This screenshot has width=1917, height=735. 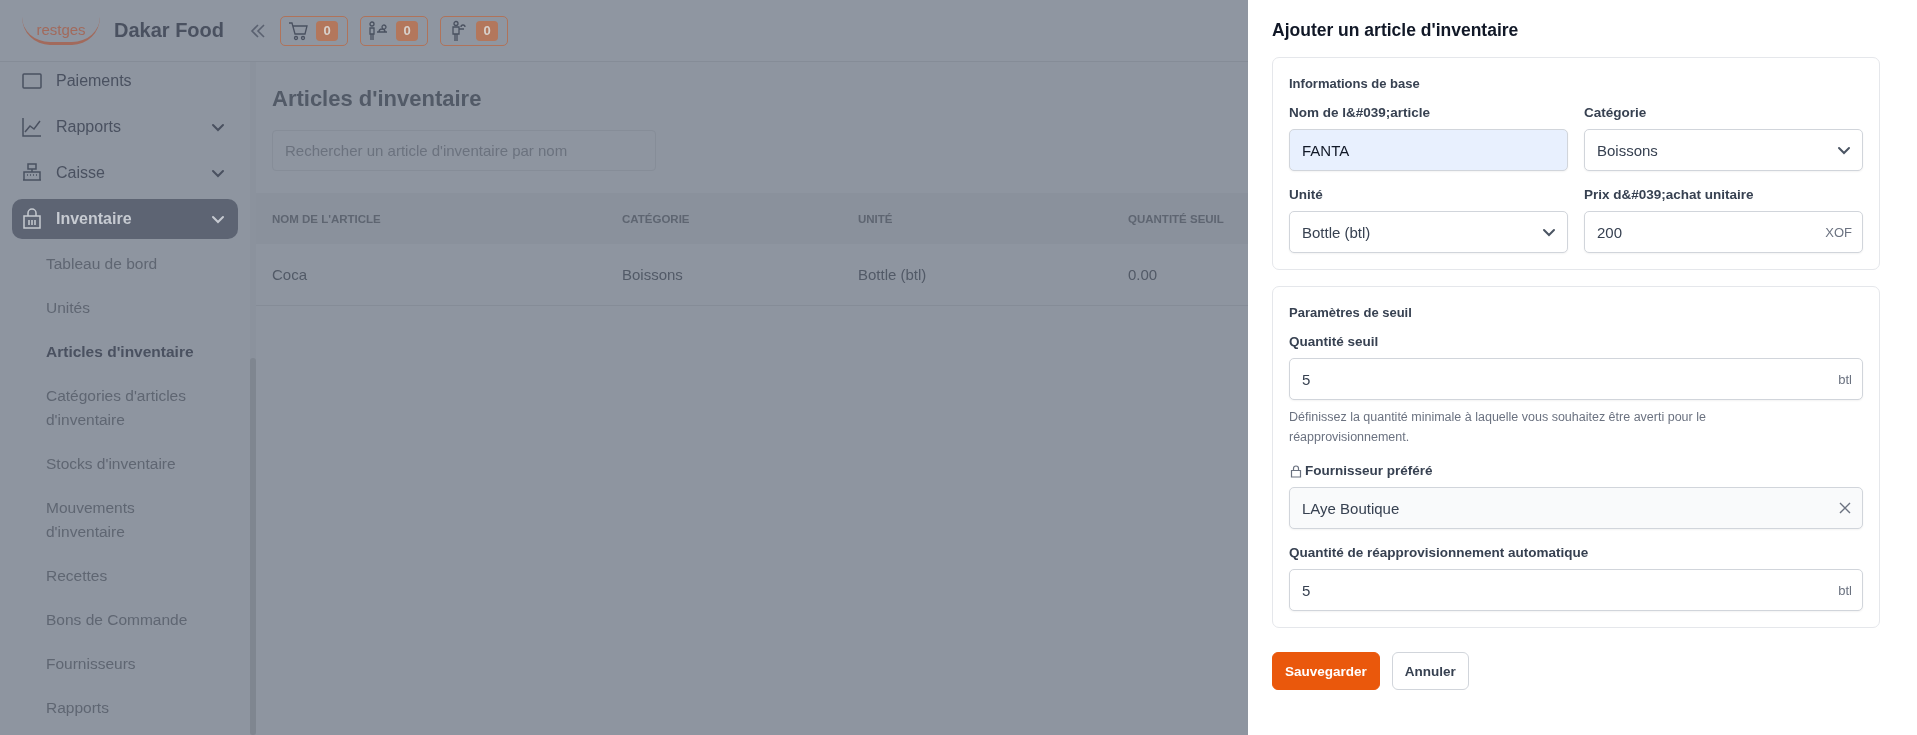 What do you see at coordinates (1430, 671) in the screenshot?
I see `cancel-button: Annuler` at bounding box center [1430, 671].